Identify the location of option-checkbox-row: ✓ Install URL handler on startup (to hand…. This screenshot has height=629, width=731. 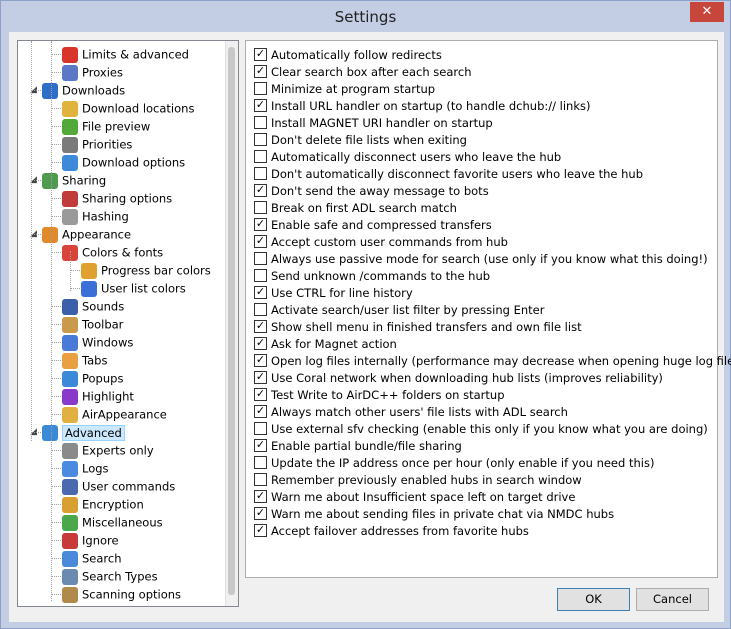
(422, 106).